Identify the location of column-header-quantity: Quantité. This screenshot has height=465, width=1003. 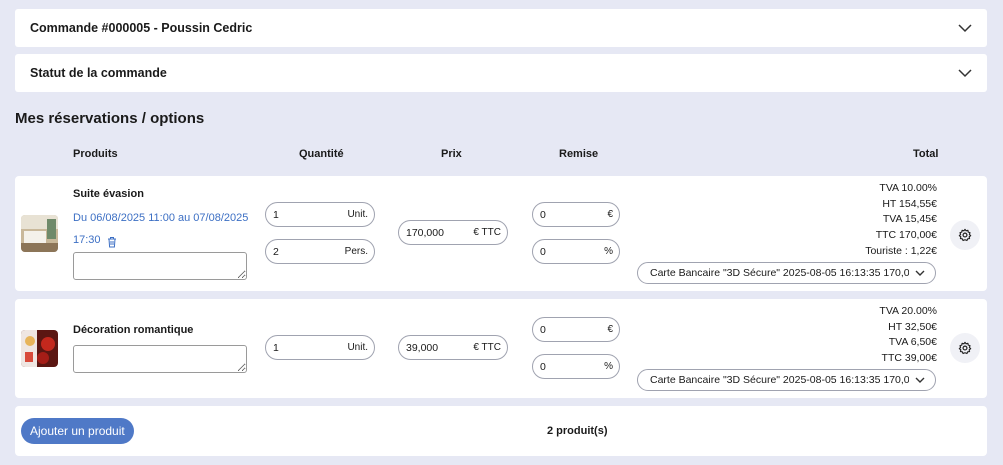
(321, 154).